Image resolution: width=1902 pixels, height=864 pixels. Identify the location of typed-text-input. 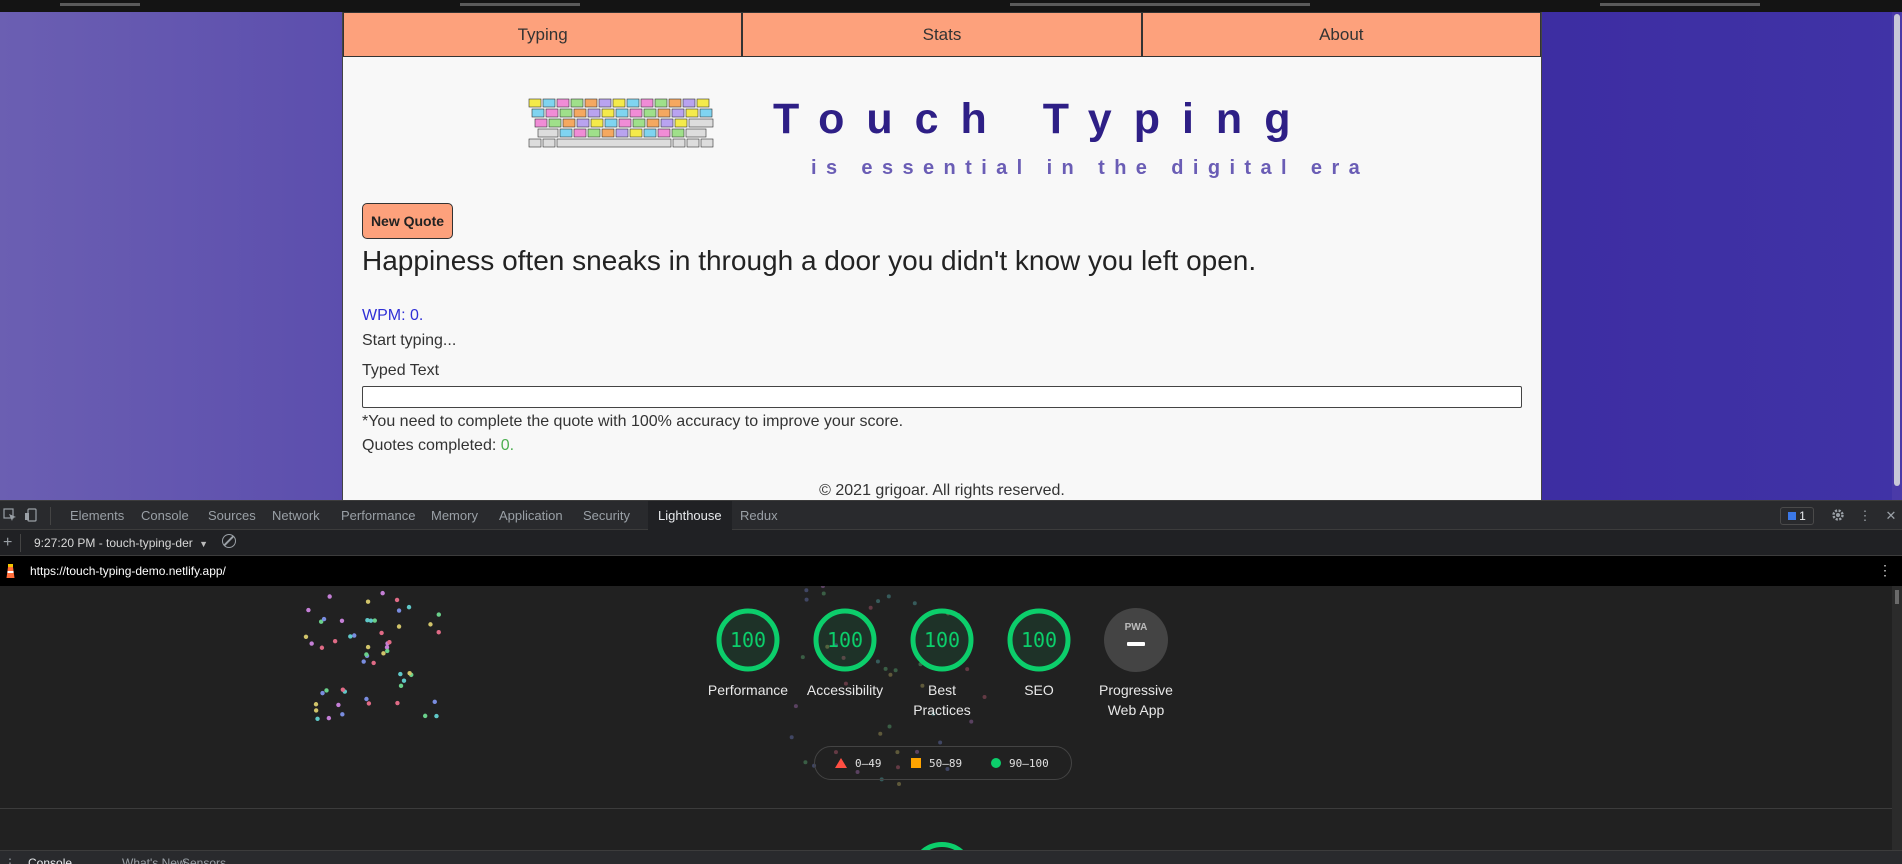
(942, 397).